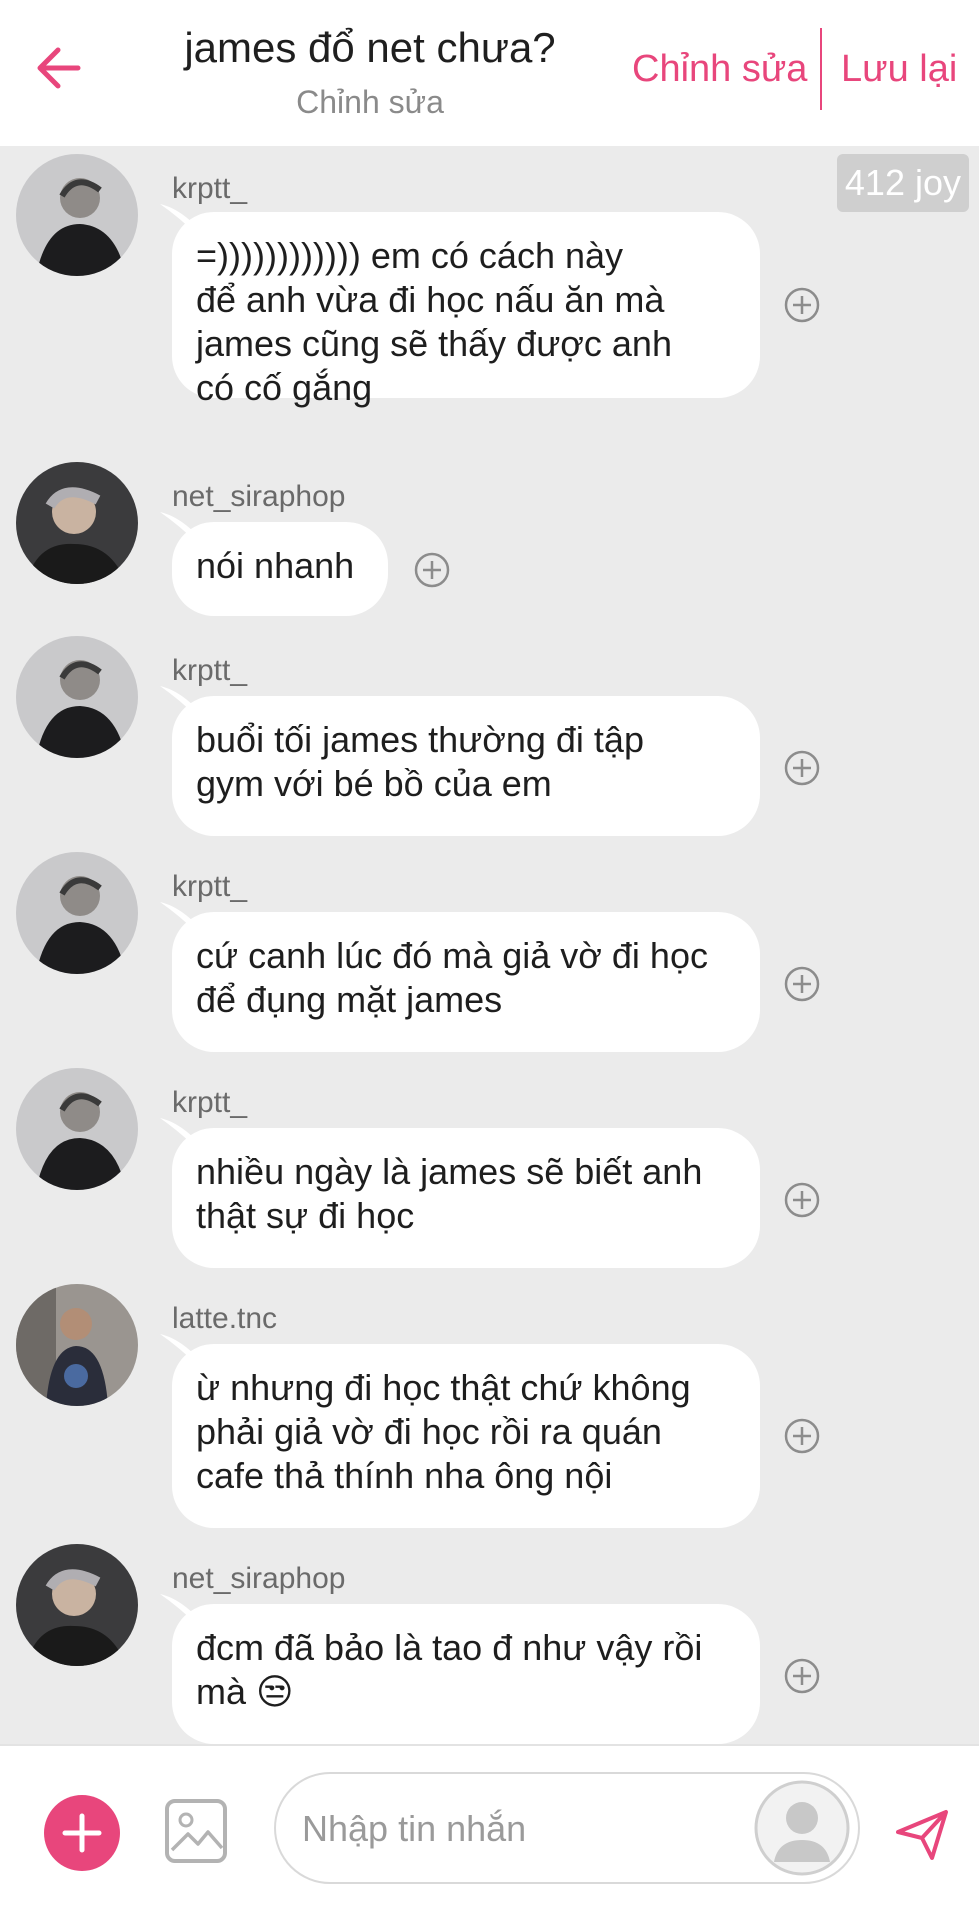 The width and height of the screenshot is (979, 1920). I want to click on save-button: Lưu lại, so click(899, 69).